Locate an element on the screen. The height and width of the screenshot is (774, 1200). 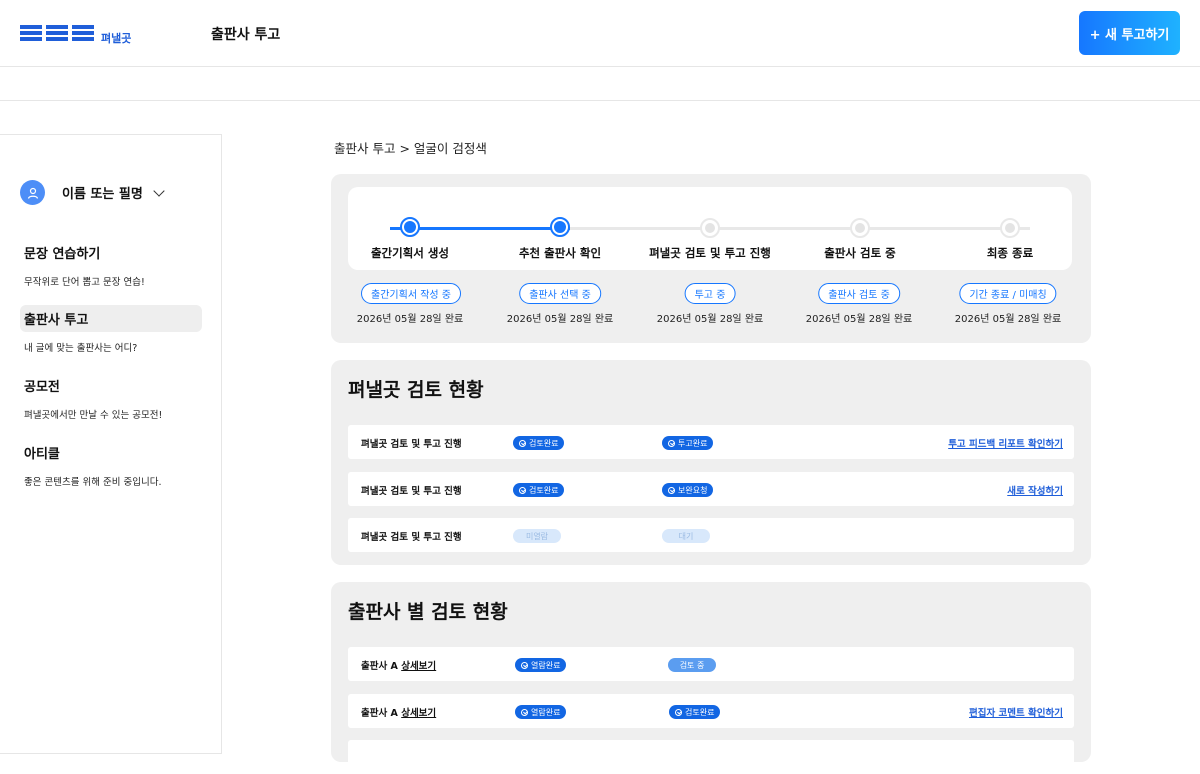
avatar is located at coordinates (32, 192).